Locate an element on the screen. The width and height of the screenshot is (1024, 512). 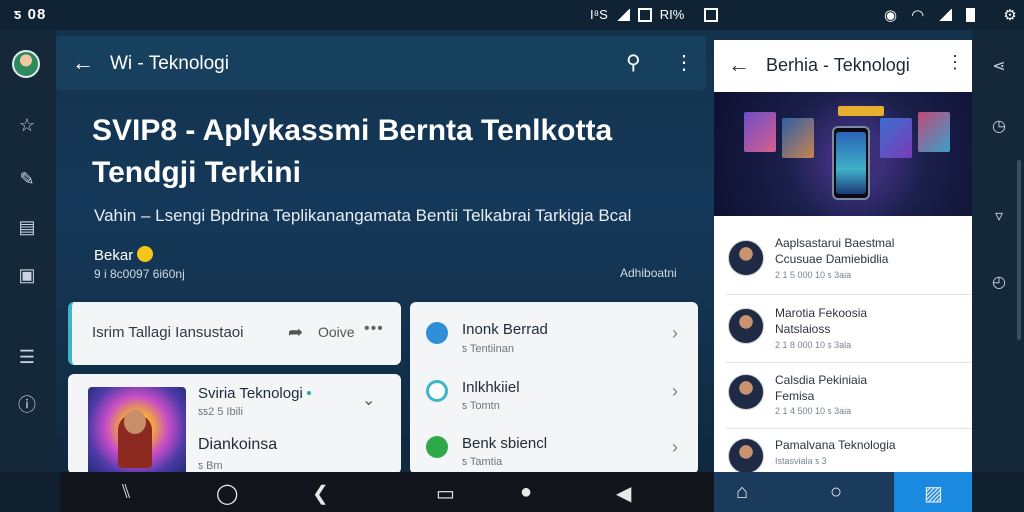
message-icon is located at coordinates (437, 333).